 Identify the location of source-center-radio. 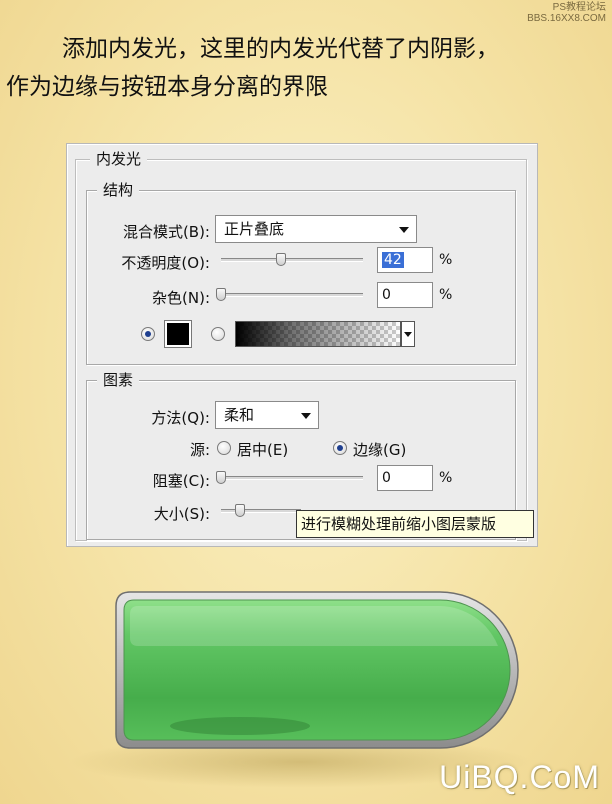
(224, 448).